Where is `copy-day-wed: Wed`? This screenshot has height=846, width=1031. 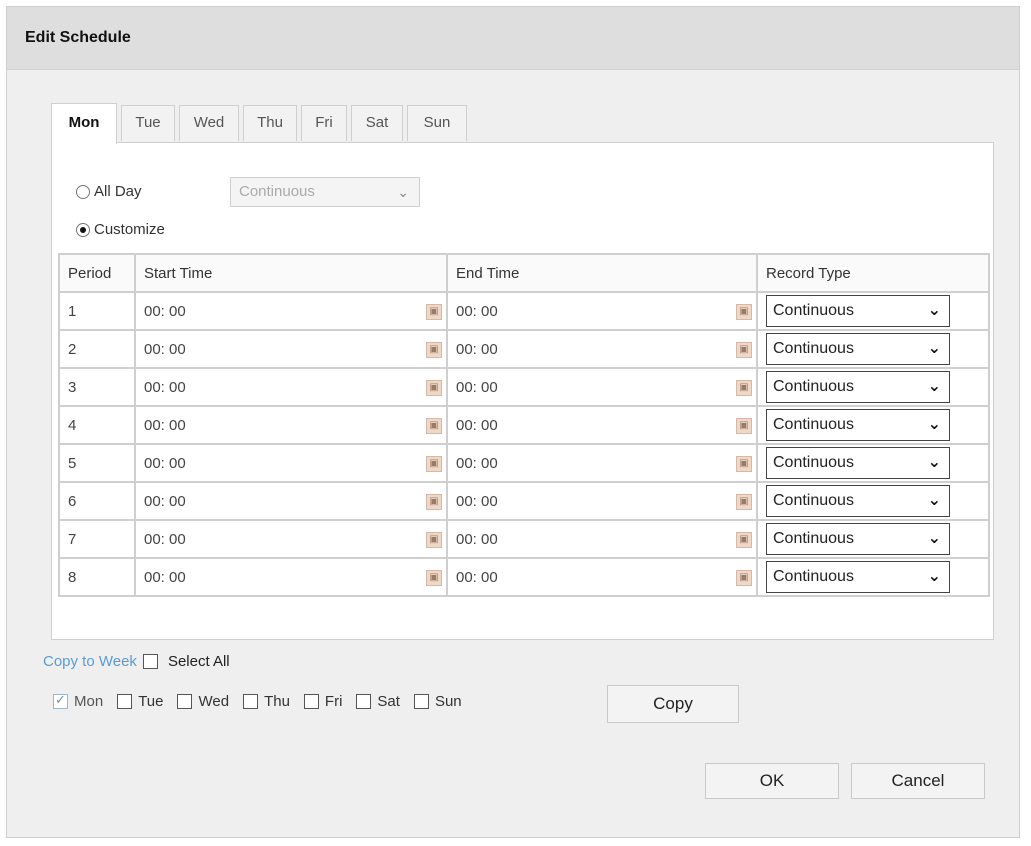 copy-day-wed: Wed is located at coordinates (203, 701).